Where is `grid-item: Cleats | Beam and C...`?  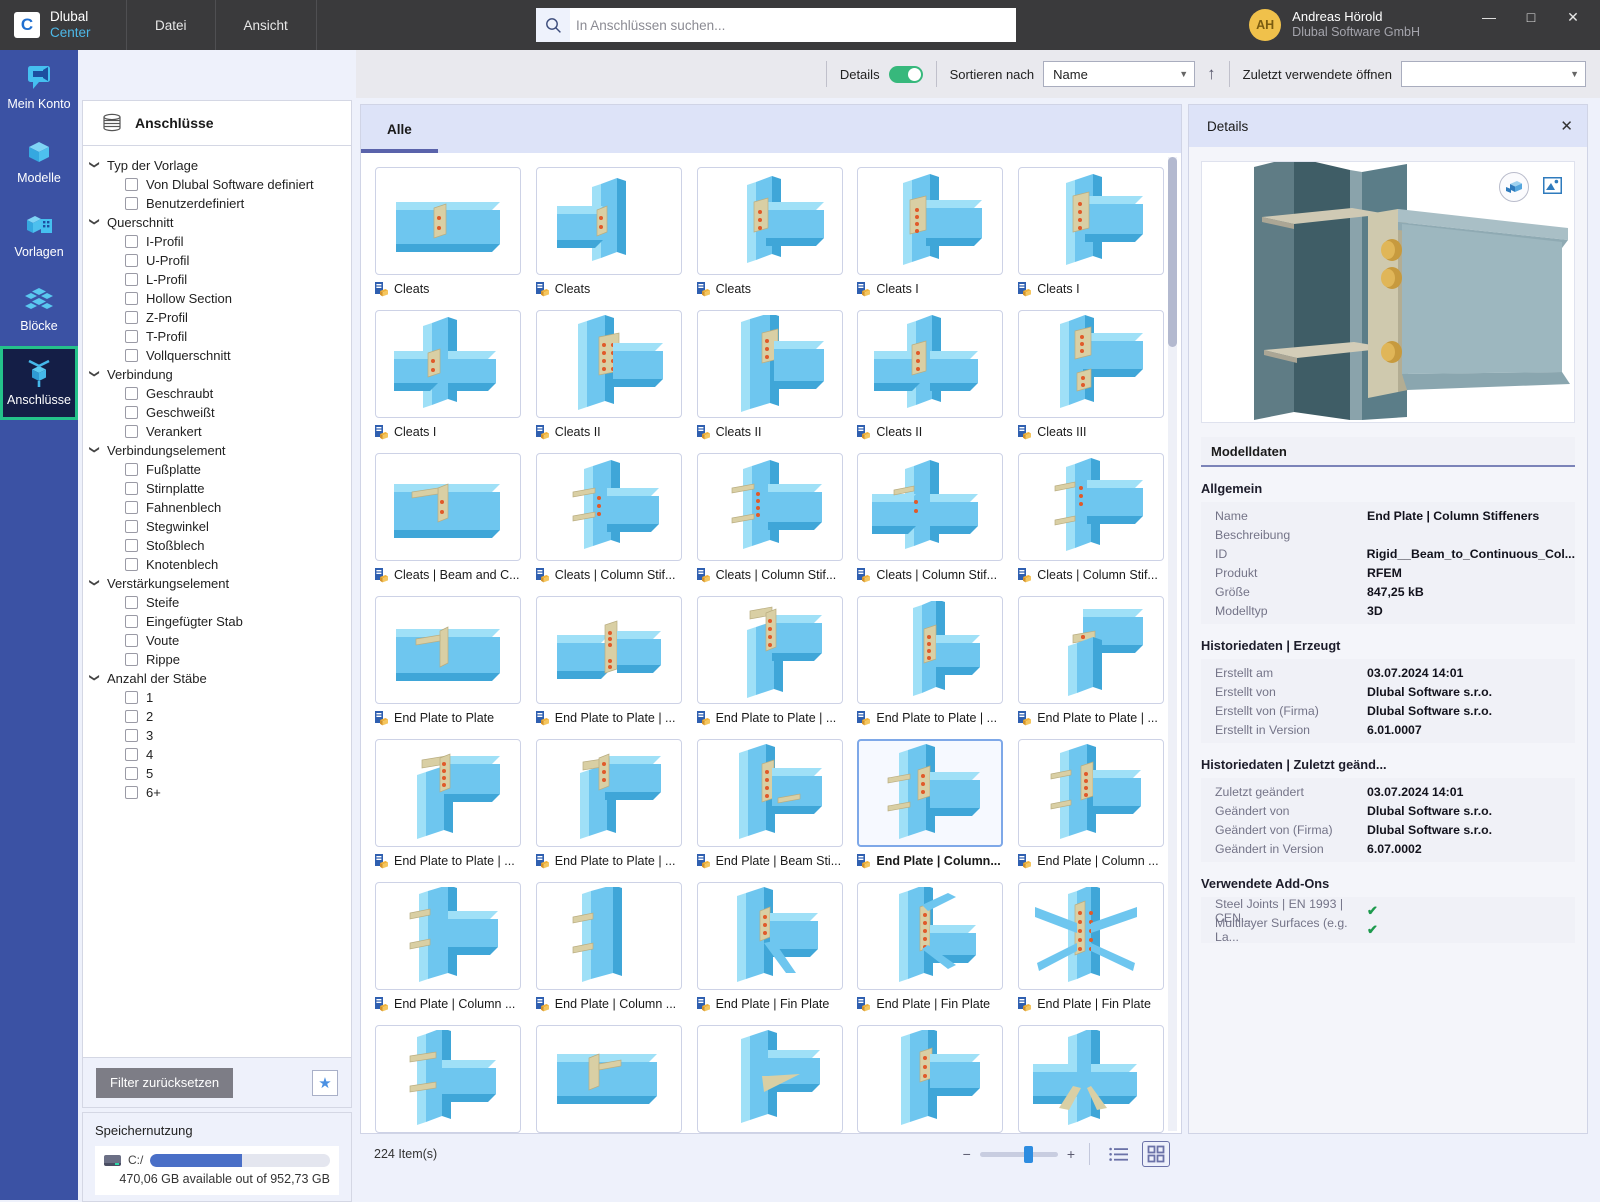
grid-item: Cleats | Beam and C... is located at coordinates (449, 517).